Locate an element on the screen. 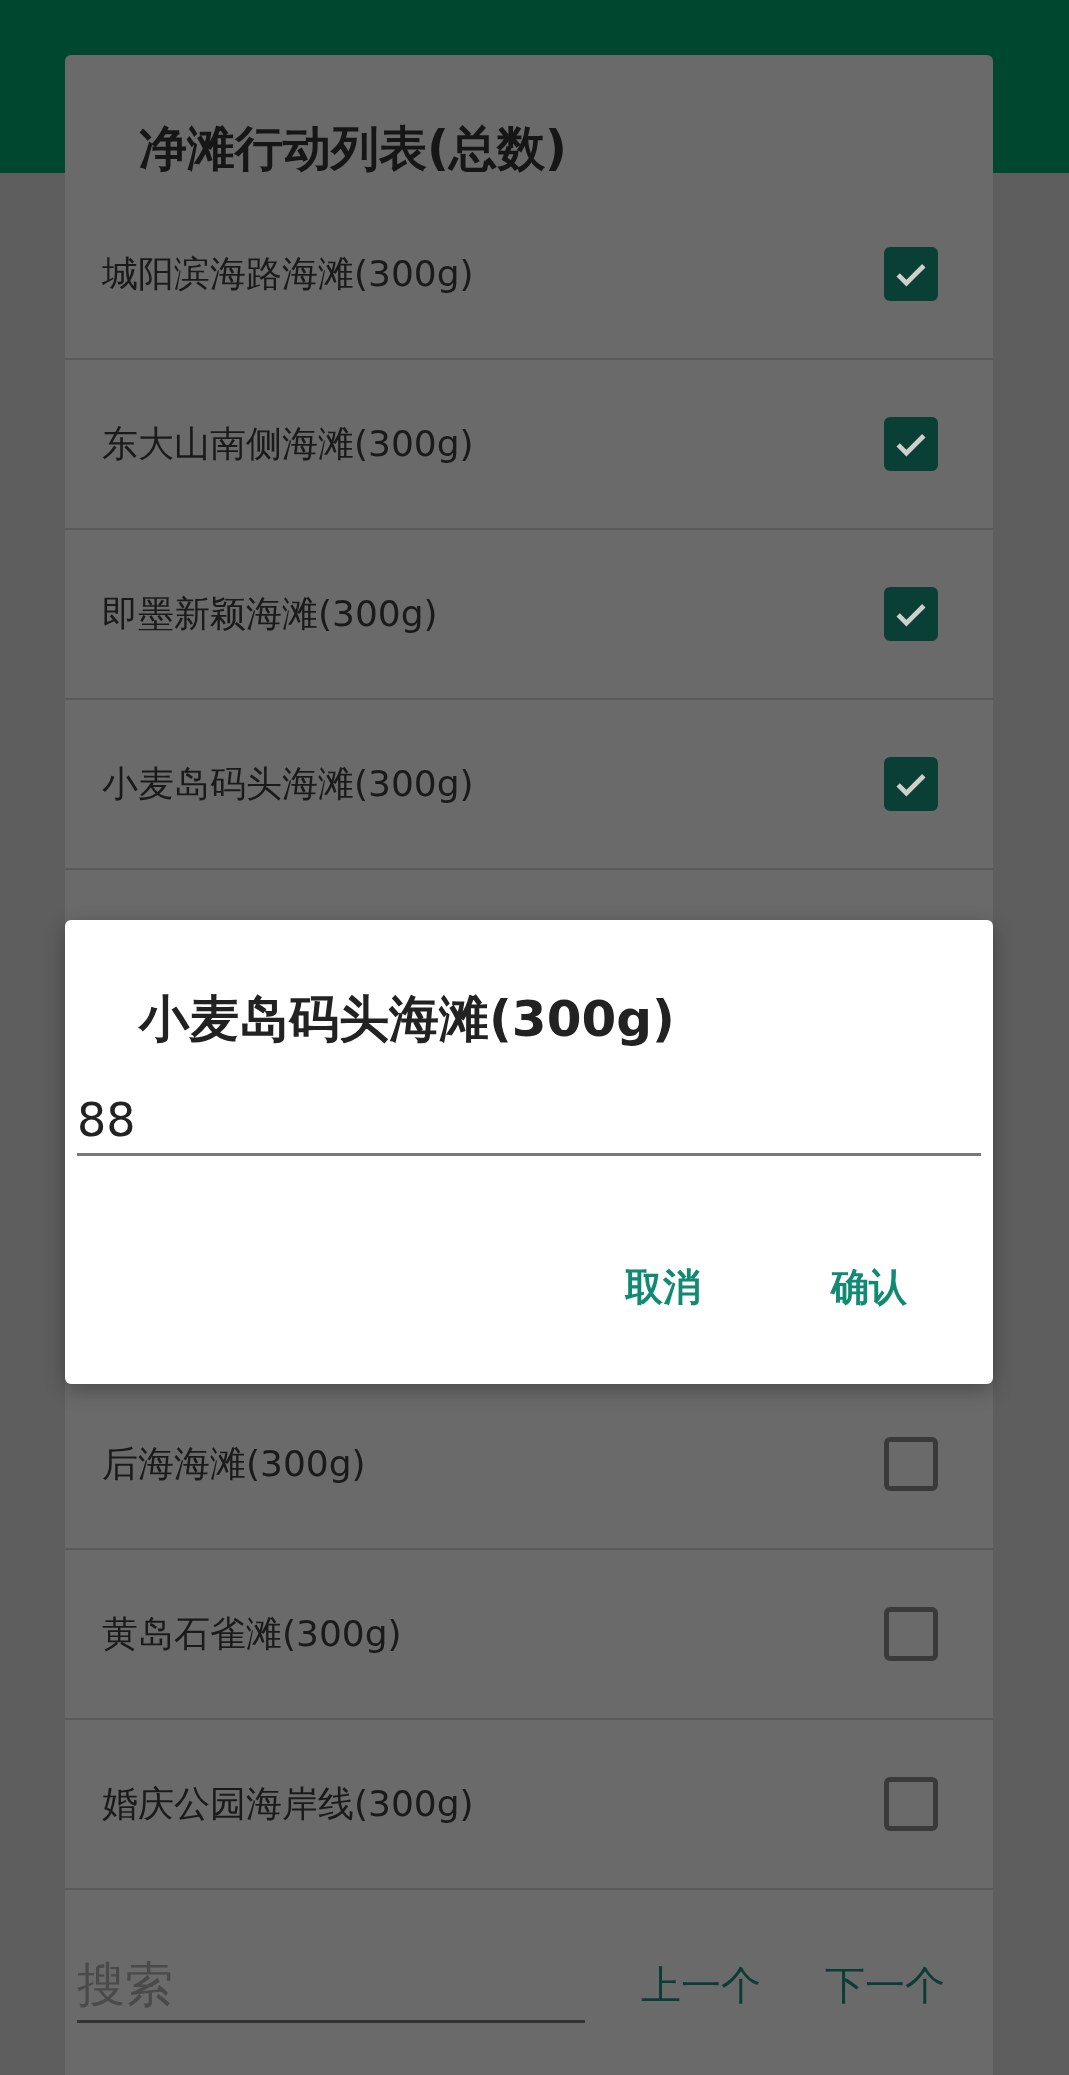 The height and width of the screenshot is (2075, 1069). item-label: 城阳滨海路海滩(300g) is located at coordinates (288, 273).